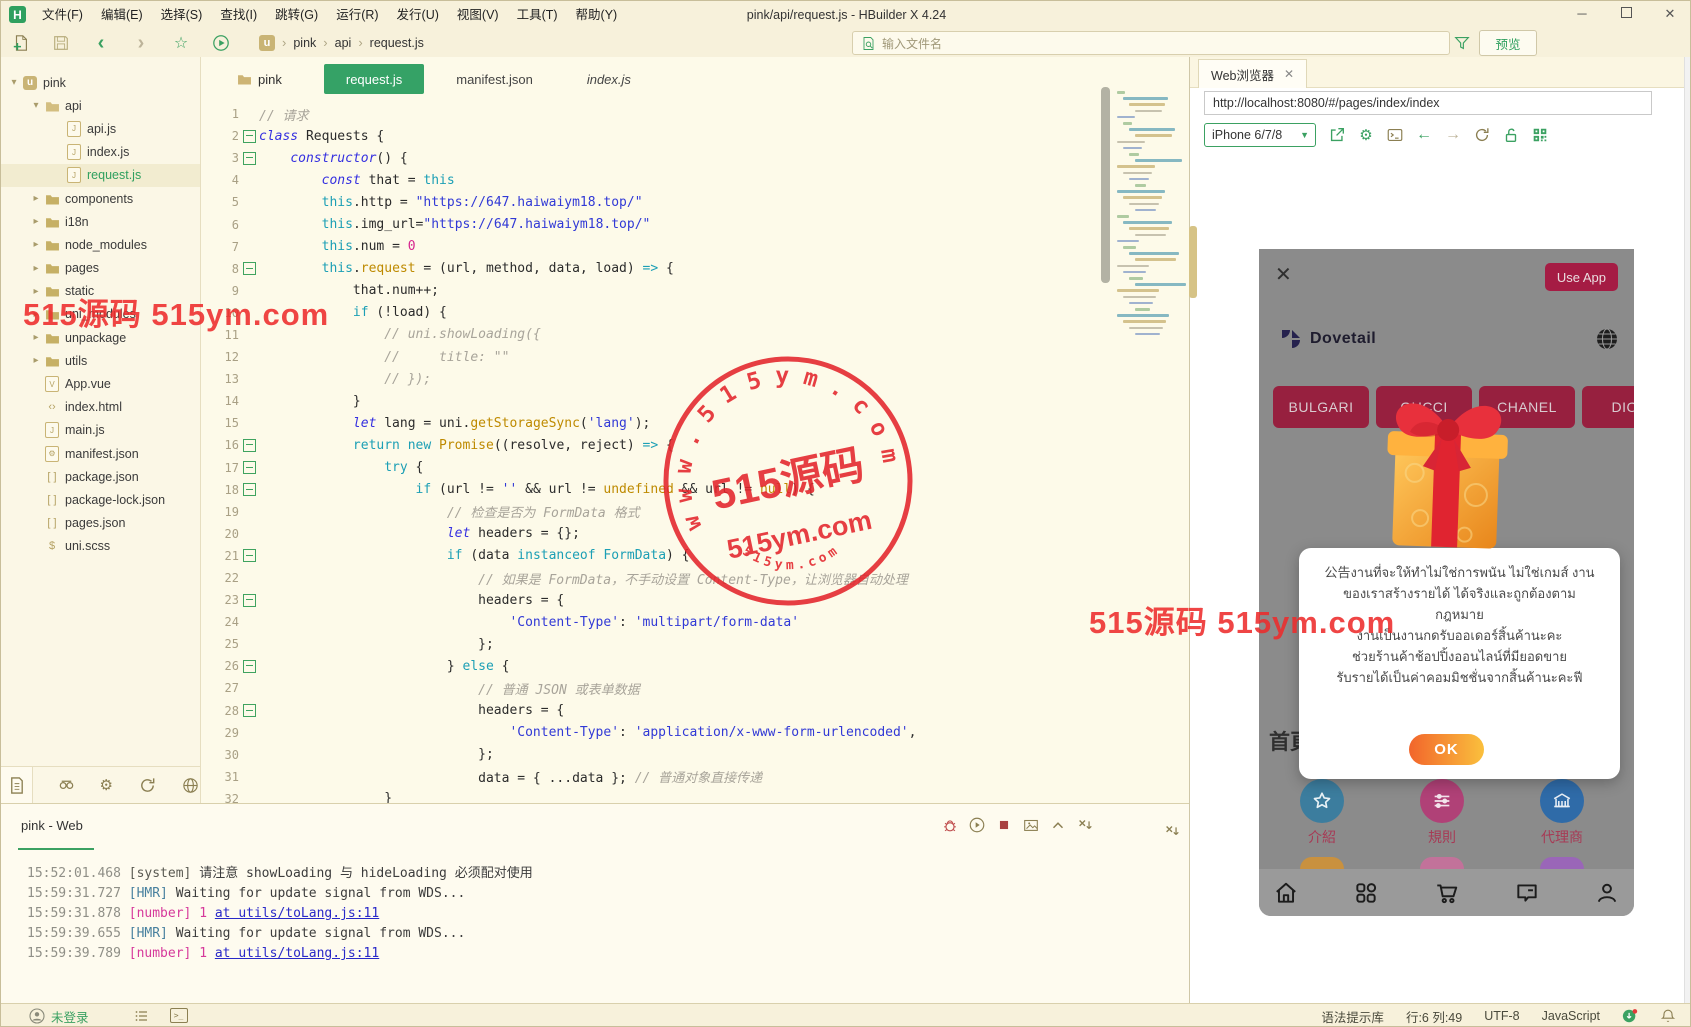  Describe the element at coordinates (1321, 407) in the screenshot. I see `brand-button-bulgari: BULGARI` at that location.